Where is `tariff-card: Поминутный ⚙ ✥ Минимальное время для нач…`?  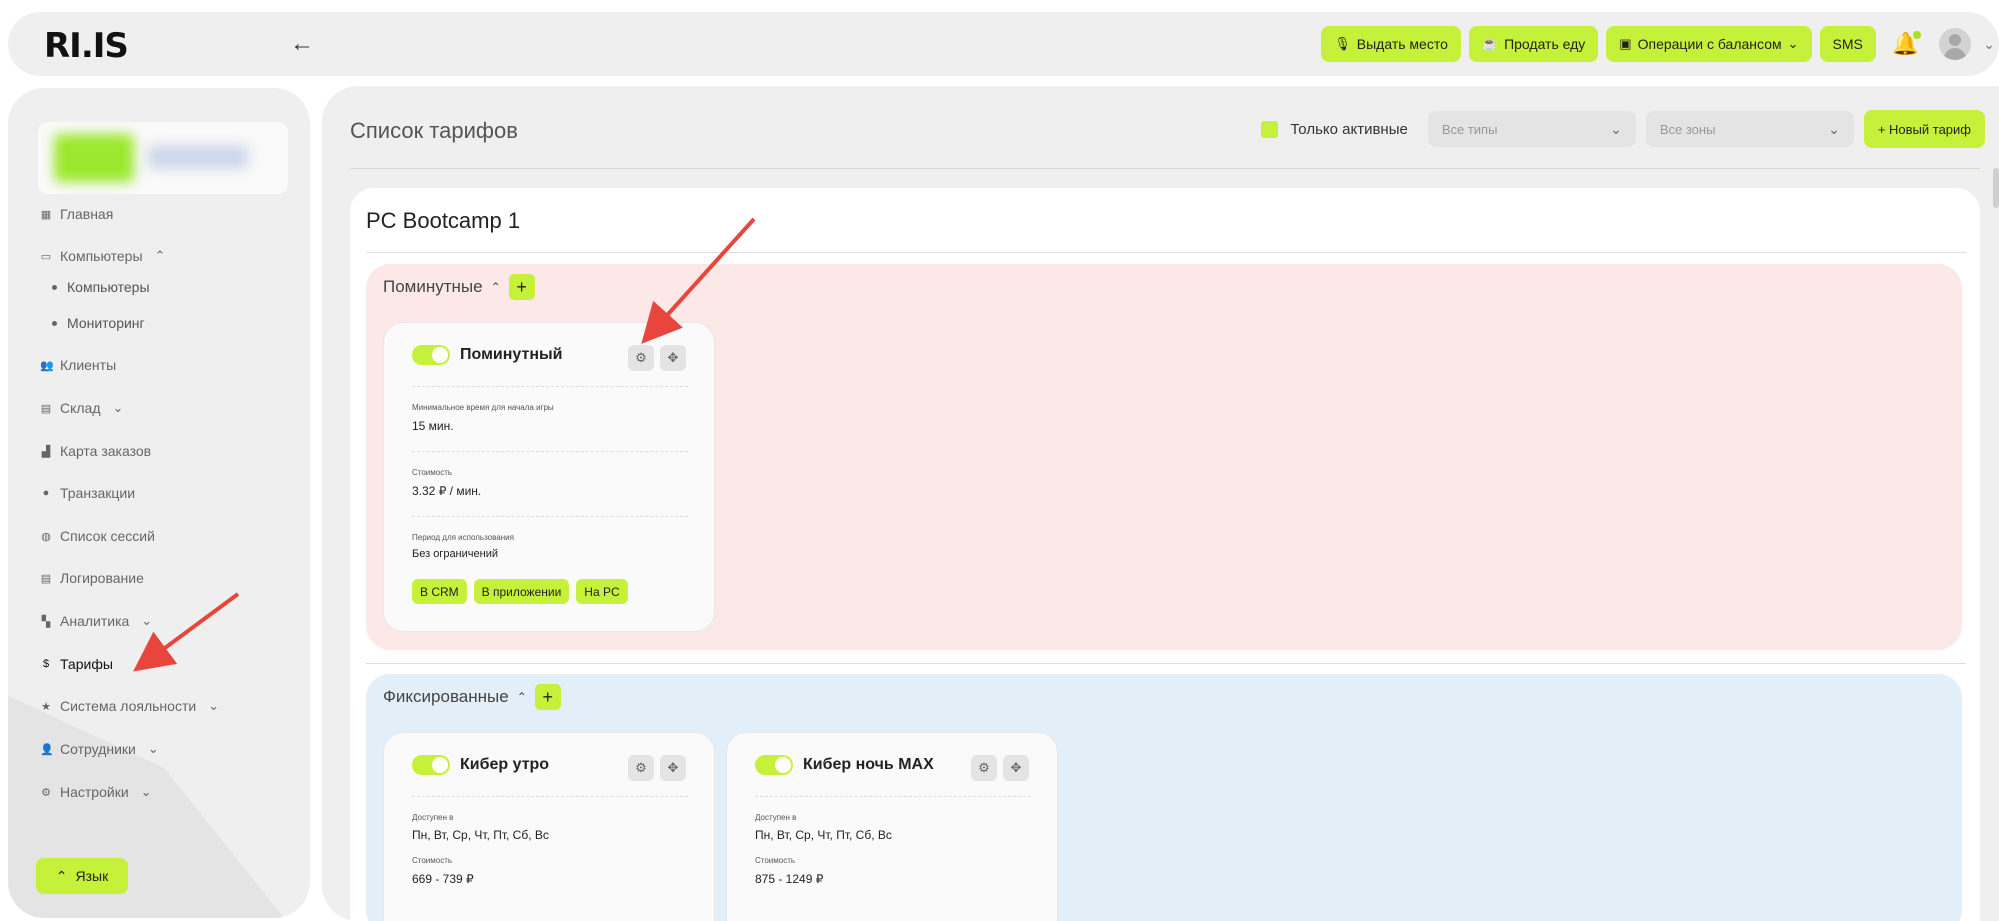 tariff-card: Поминутный ⚙ ✥ Минимальное время для нач… is located at coordinates (549, 477).